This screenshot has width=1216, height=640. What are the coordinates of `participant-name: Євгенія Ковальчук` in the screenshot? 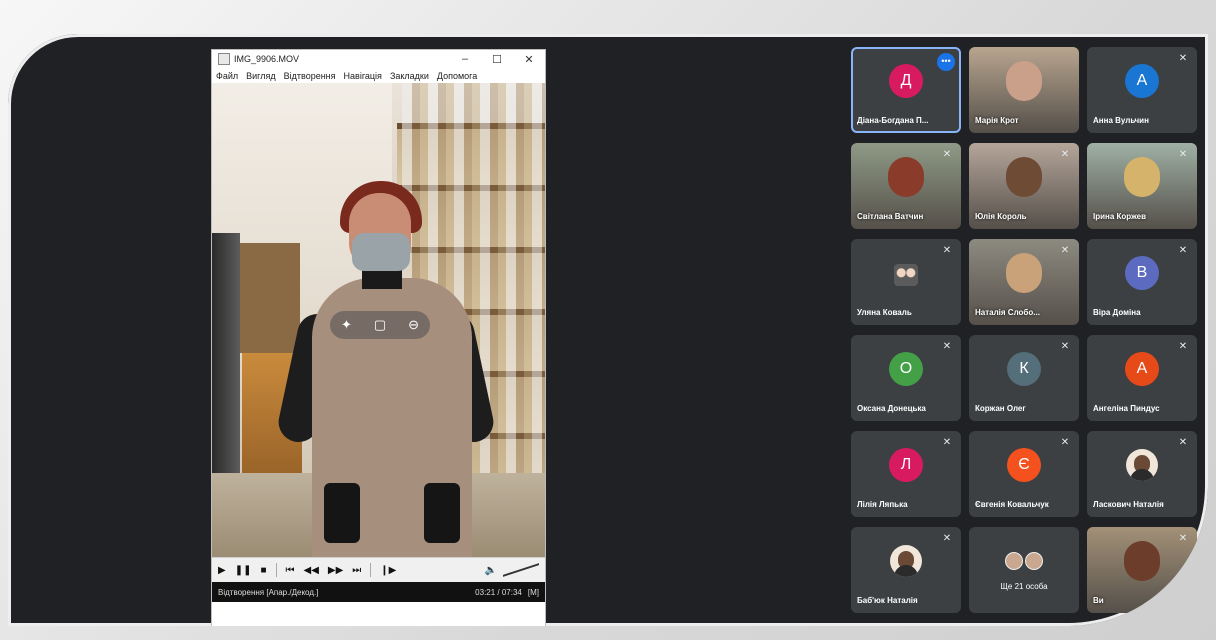 It's located at (1012, 504).